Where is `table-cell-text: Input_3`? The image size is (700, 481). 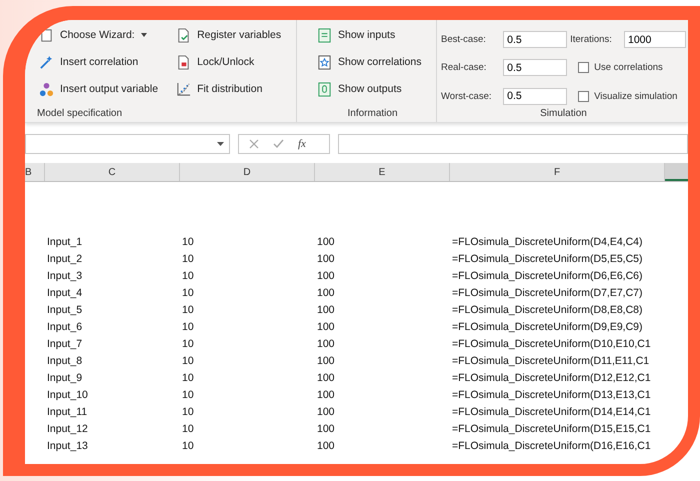 table-cell-text: Input_3 is located at coordinates (65, 276).